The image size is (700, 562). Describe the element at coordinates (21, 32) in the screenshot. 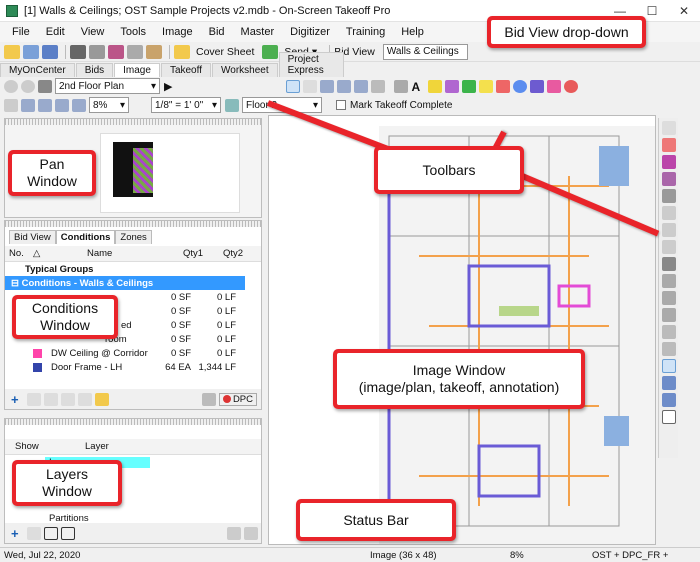

I see `menu-file: File` at that location.